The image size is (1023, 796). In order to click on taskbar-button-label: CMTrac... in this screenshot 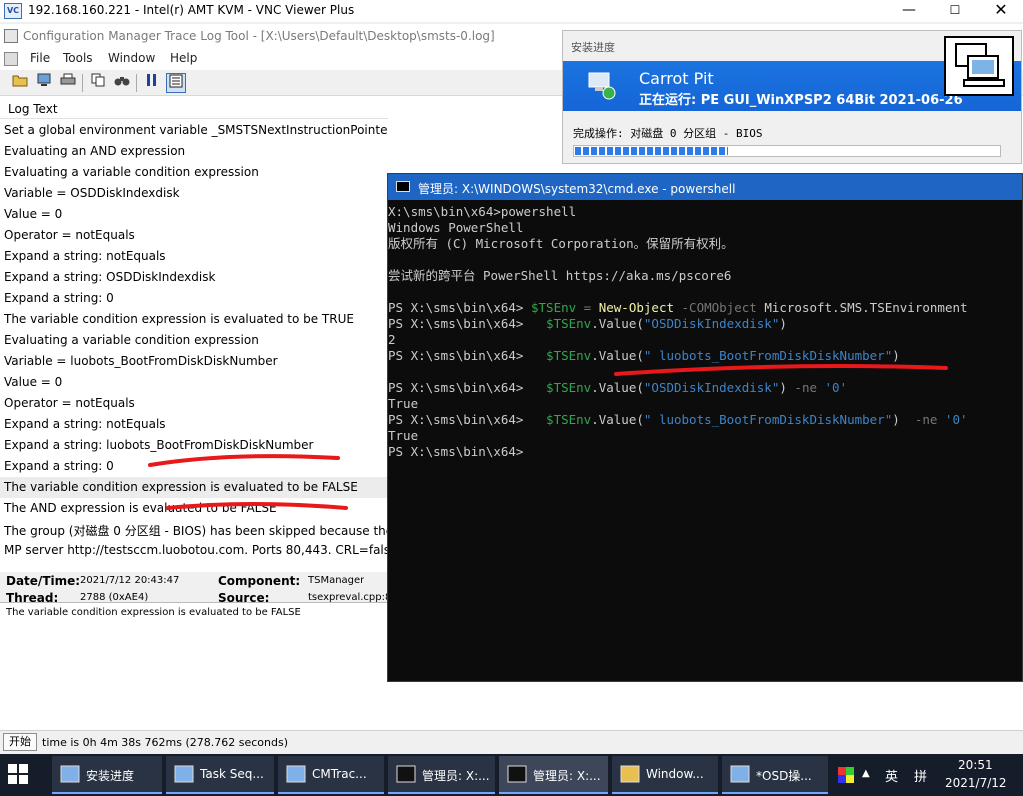, I will do `click(339, 774)`.